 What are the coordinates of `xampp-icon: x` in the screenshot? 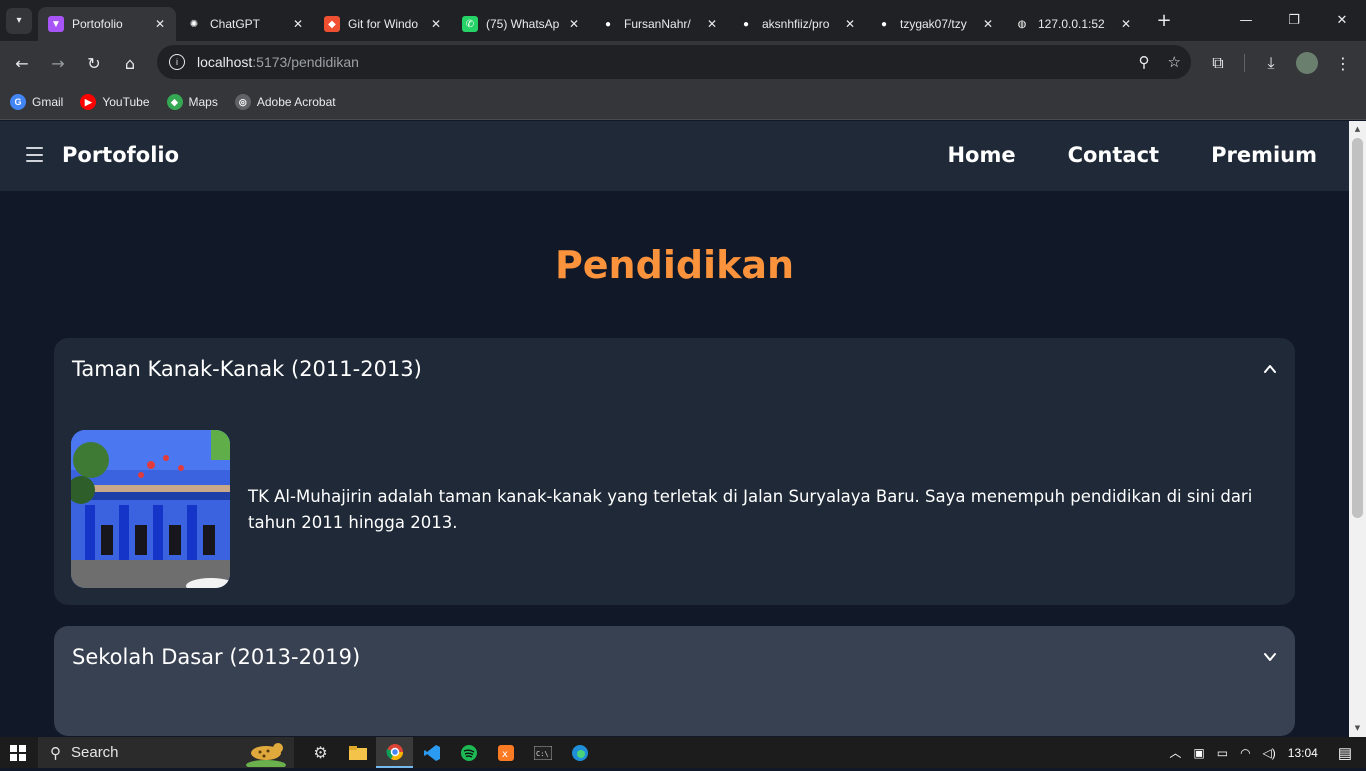 It's located at (505, 752).